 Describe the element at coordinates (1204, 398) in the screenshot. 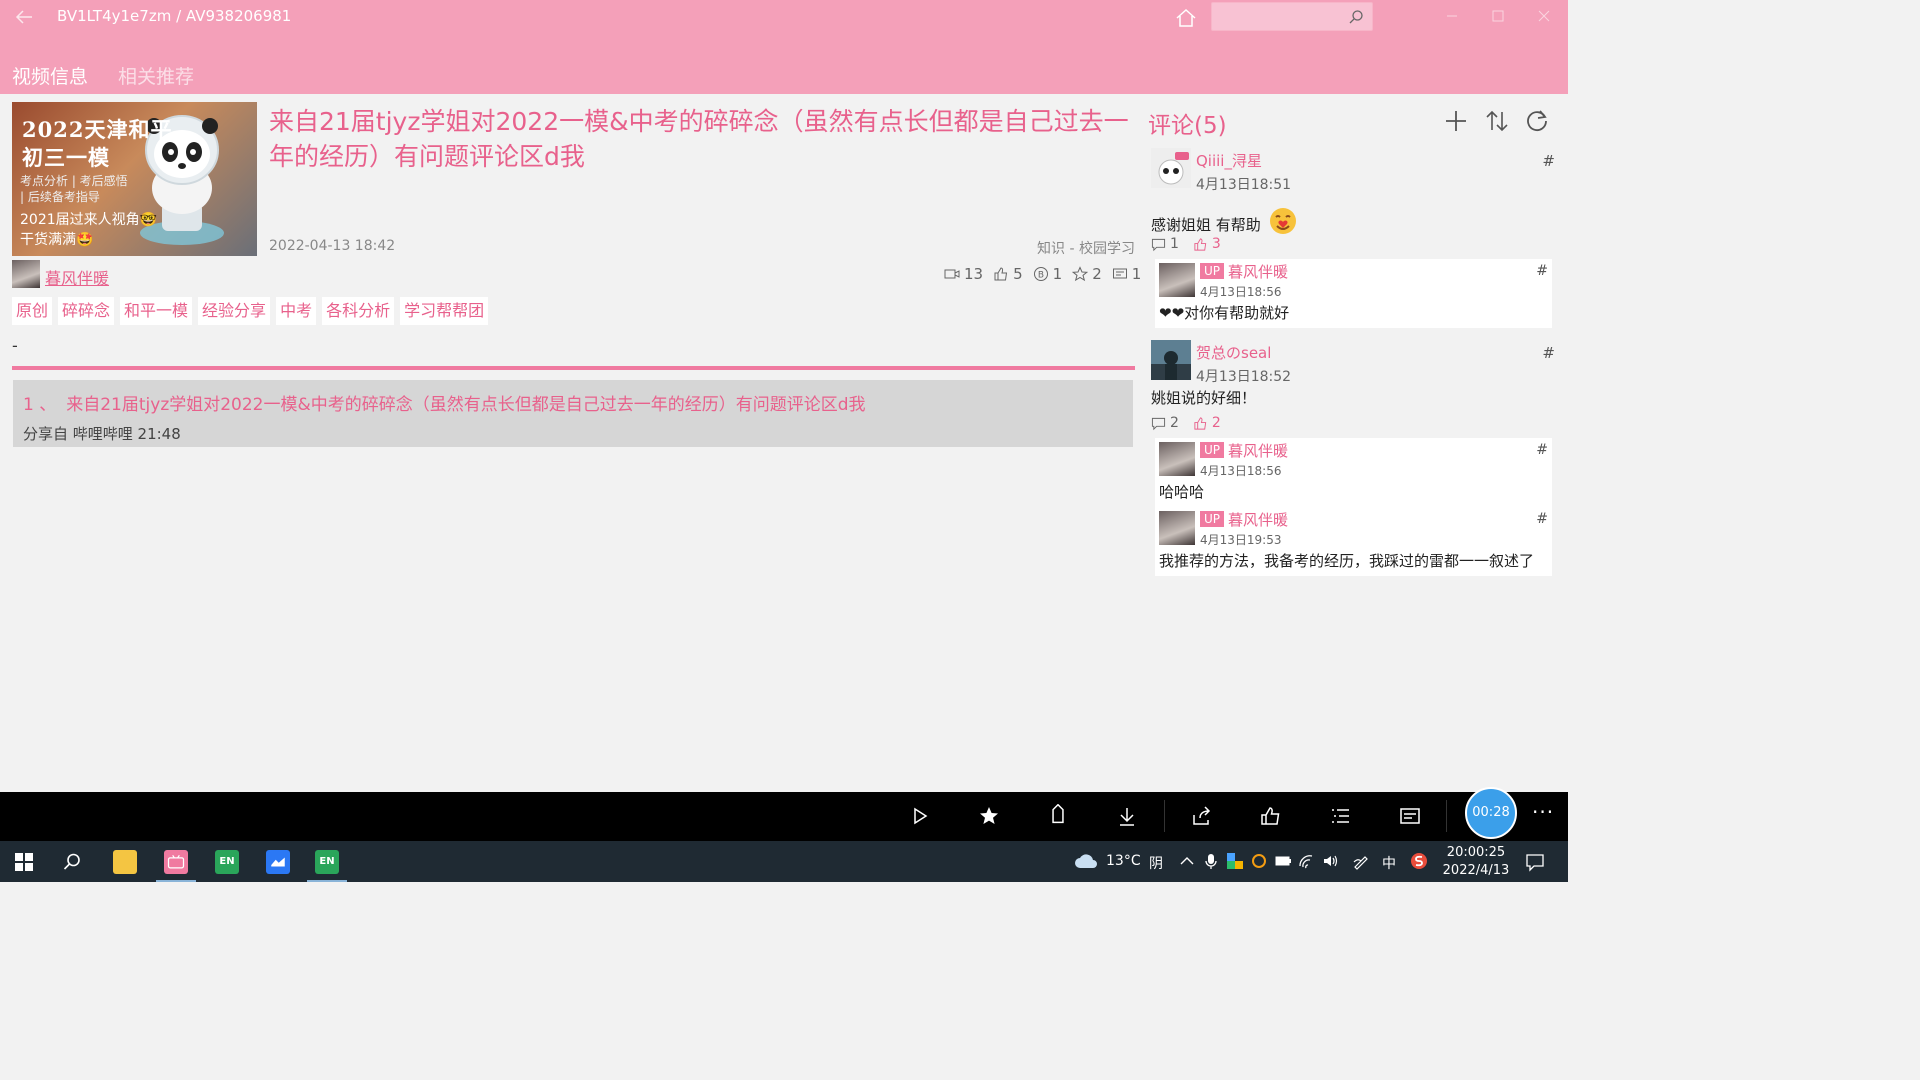

I see `comment-text: 姚姐说的好细！` at that location.